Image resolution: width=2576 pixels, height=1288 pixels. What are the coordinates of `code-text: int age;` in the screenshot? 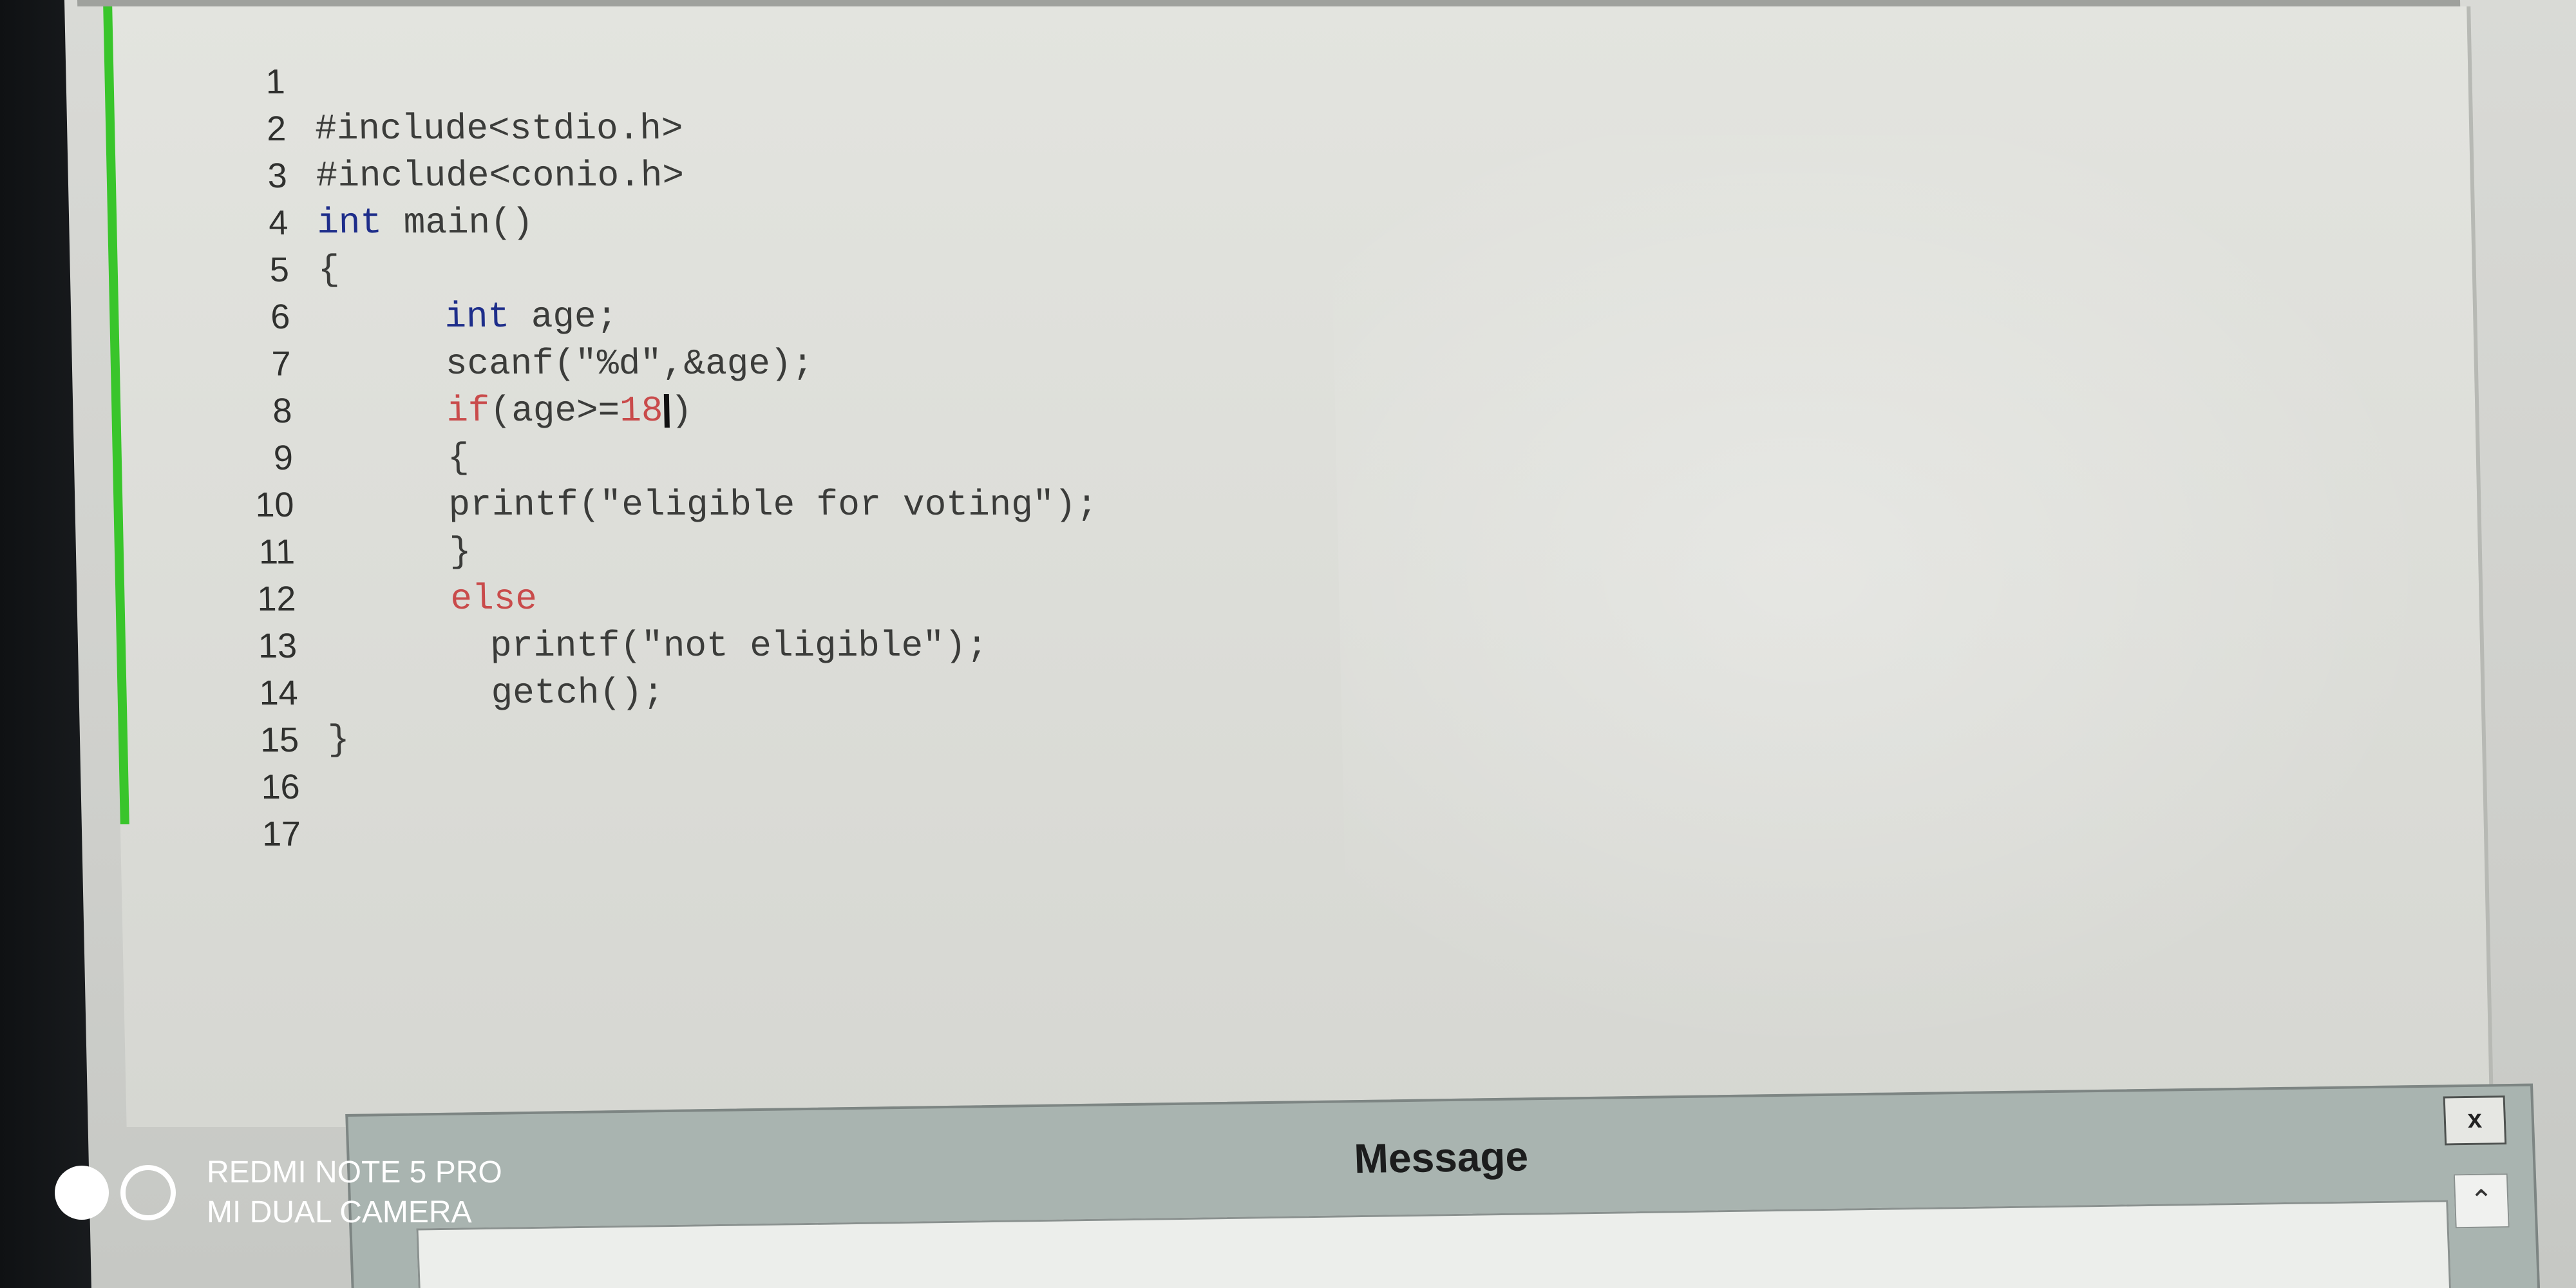 It's located at (531, 318).